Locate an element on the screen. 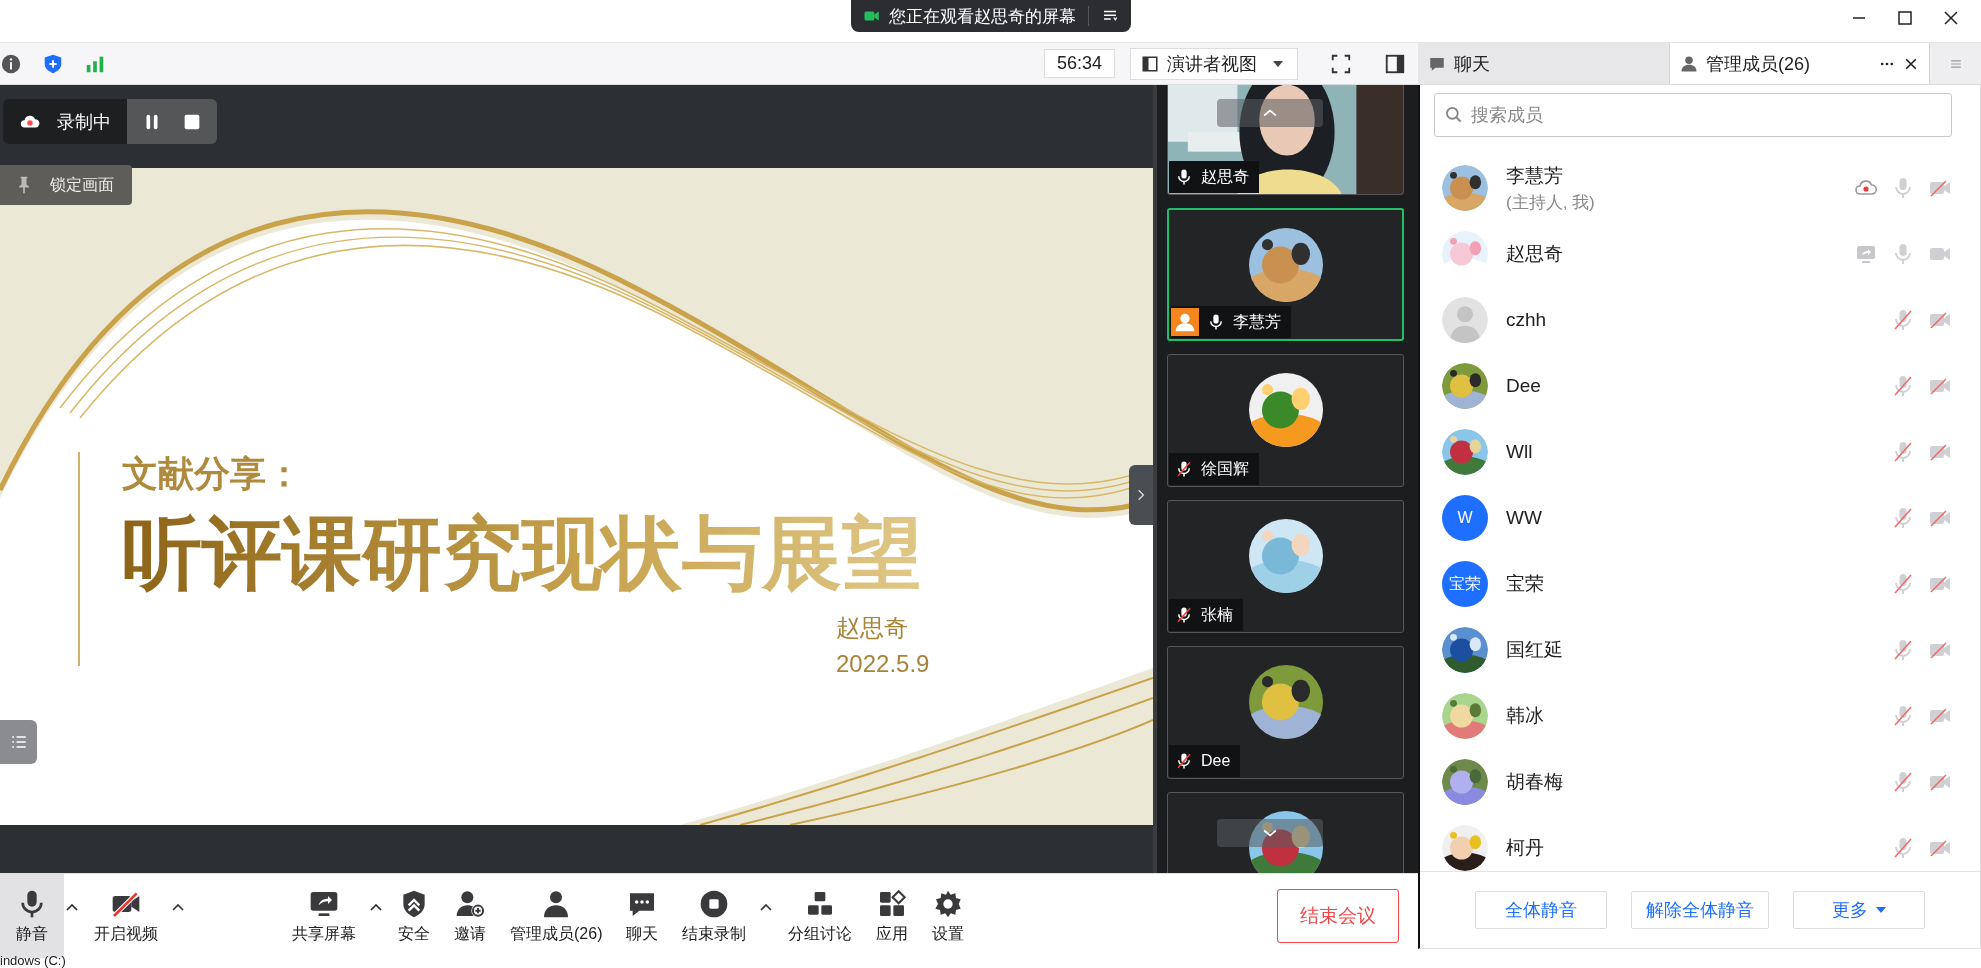 This screenshot has width=1981, height=968. info-icon is located at coordinates (11, 63).